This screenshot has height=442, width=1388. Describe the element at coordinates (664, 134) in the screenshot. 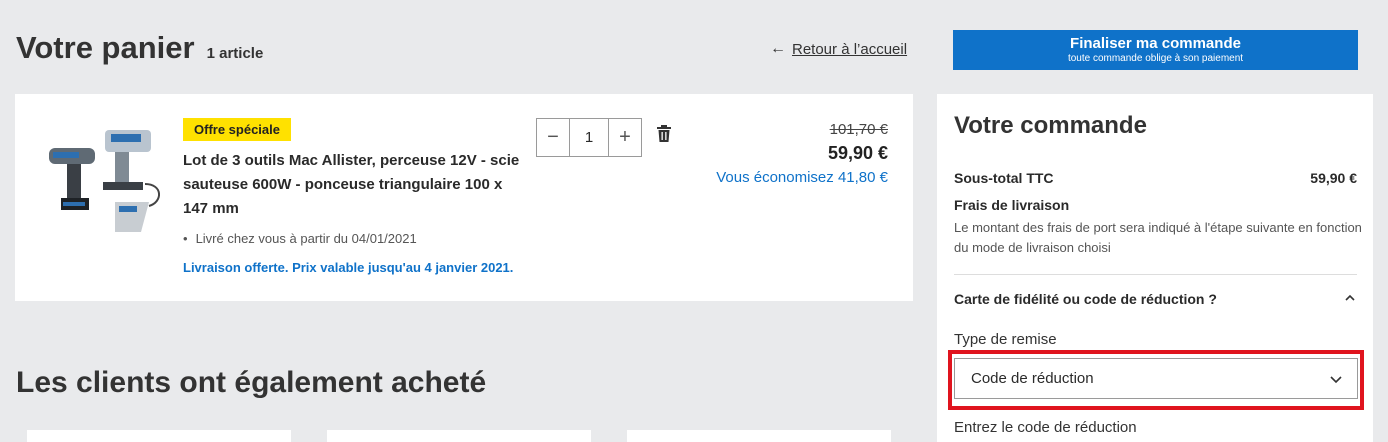

I see `trash-icon` at that location.